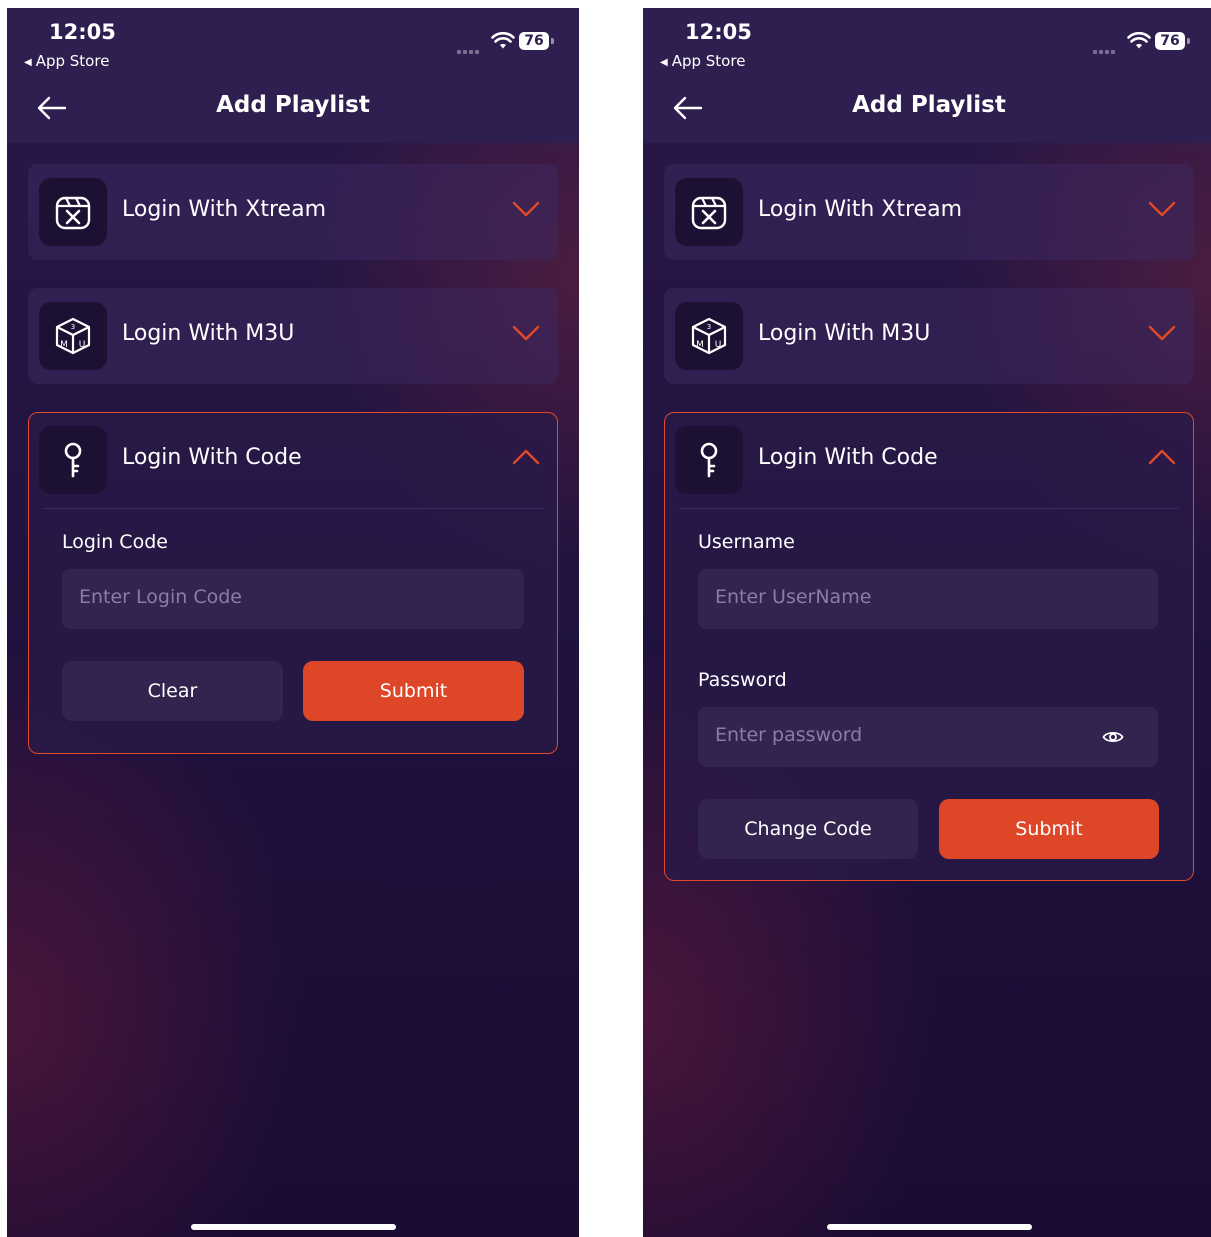 This screenshot has width=1211, height=1237. I want to click on username-field-label: Username, so click(746, 542).